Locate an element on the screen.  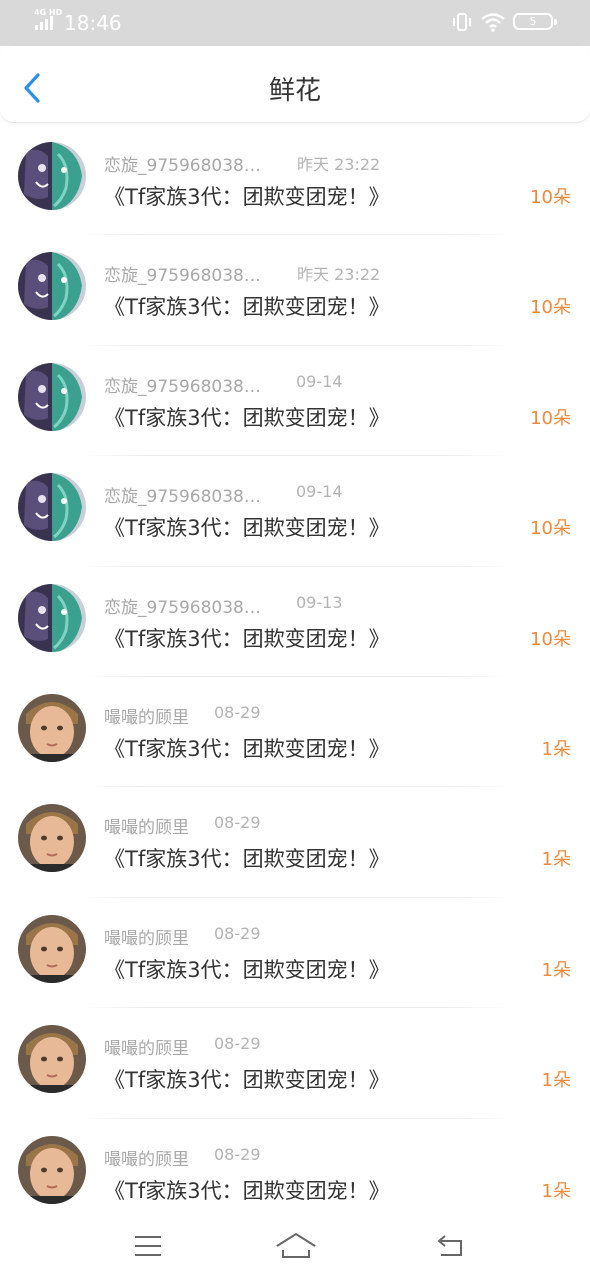
home-icon is located at coordinates (296, 1246).